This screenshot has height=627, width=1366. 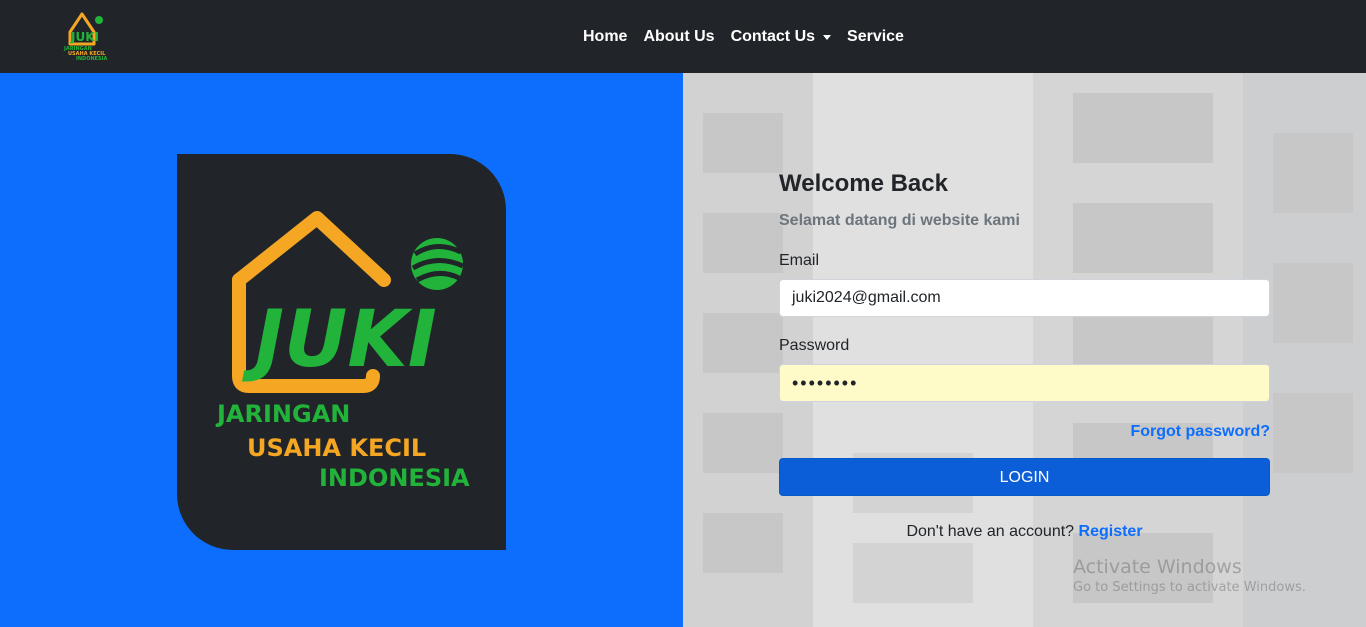 I want to click on nav-contact-label: Contact Us, so click(x=773, y=36).